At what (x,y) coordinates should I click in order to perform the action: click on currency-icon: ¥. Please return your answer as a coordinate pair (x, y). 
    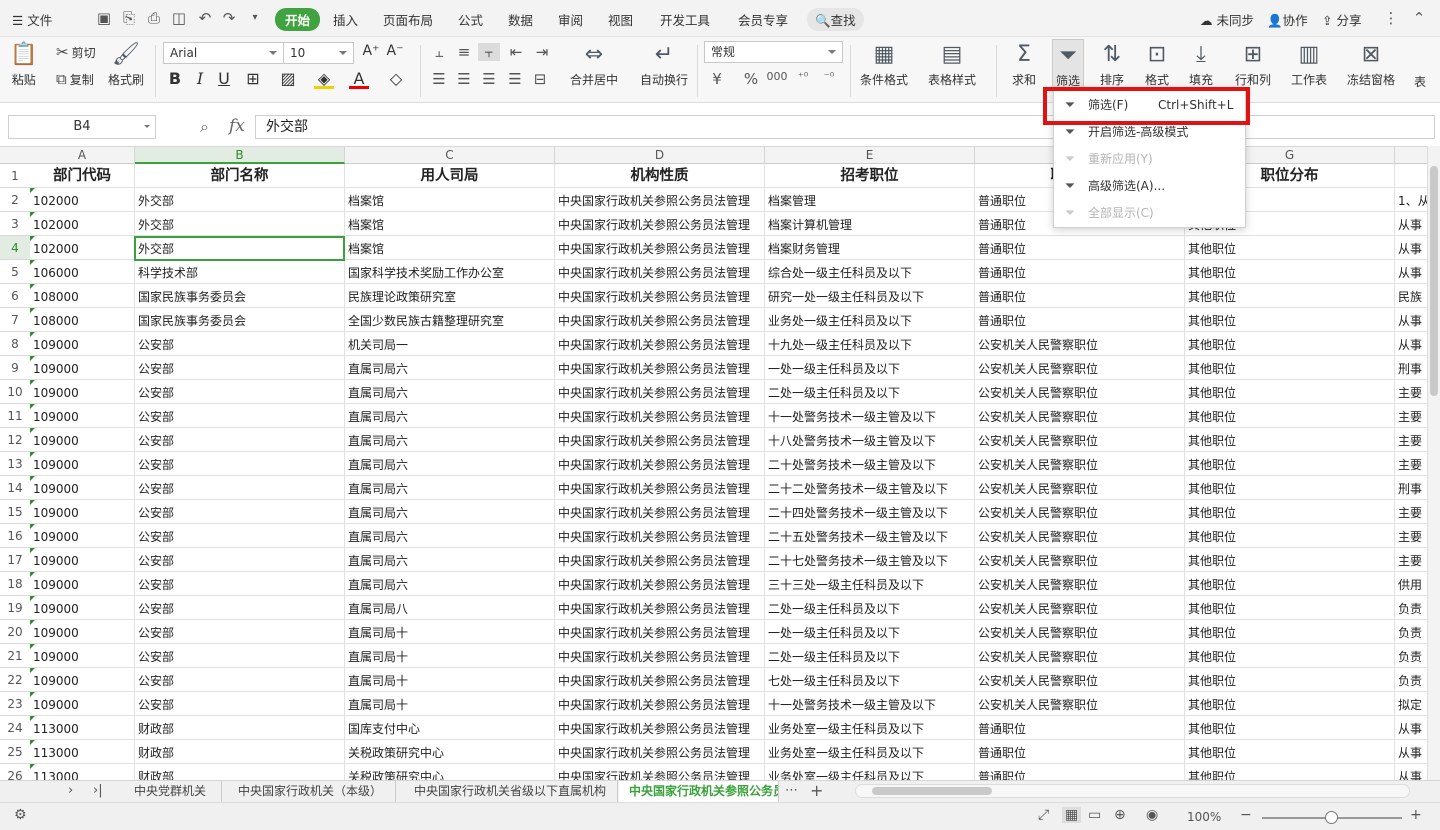
    Looking at the image, I should click on (717, 79).